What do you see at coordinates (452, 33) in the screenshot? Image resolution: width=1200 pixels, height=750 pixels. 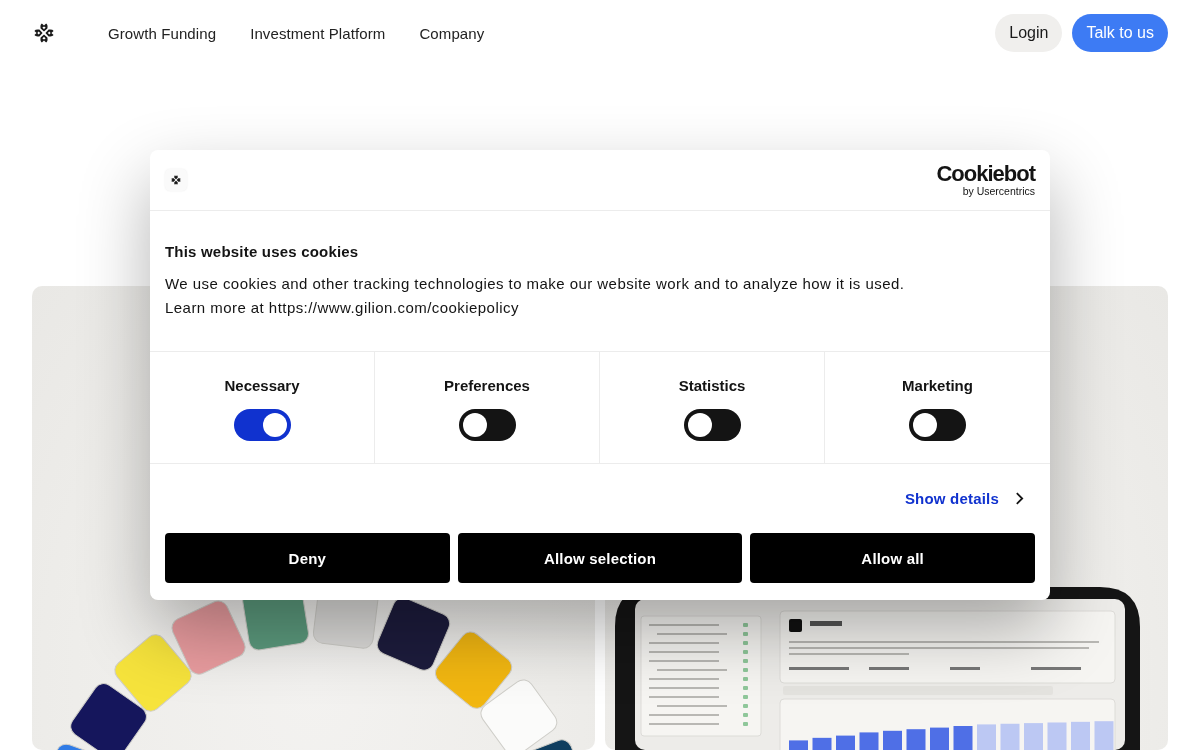 I see `nav-link: Company` at bounding box center [452, 33].